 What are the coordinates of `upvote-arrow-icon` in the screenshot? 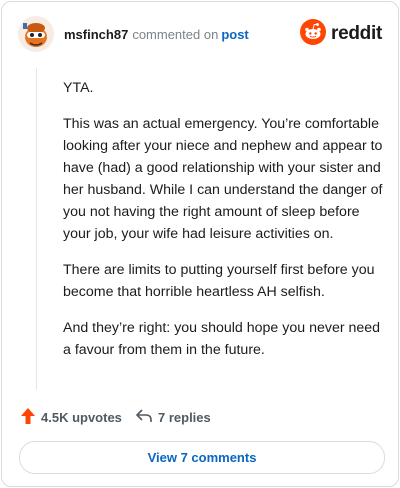 It's located at (28, 417).